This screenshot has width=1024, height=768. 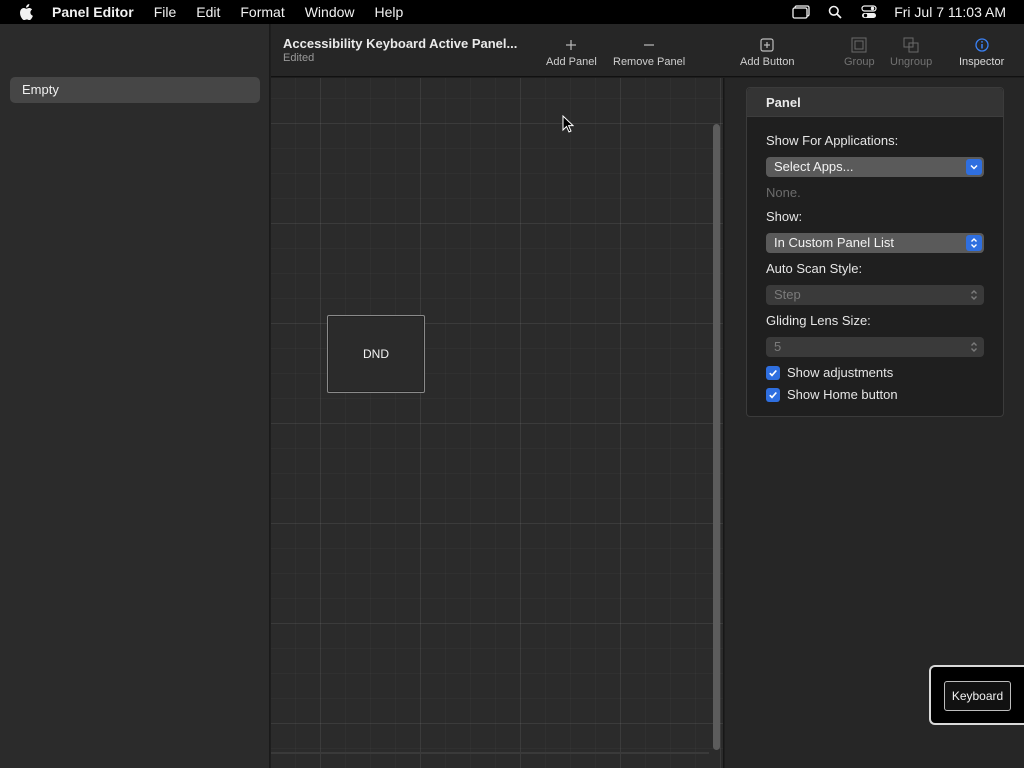 What do you see at coordinates (376, 354) in the screenshot?
I see `dnd-panel-button: DND` at bounding box center [376, 354].